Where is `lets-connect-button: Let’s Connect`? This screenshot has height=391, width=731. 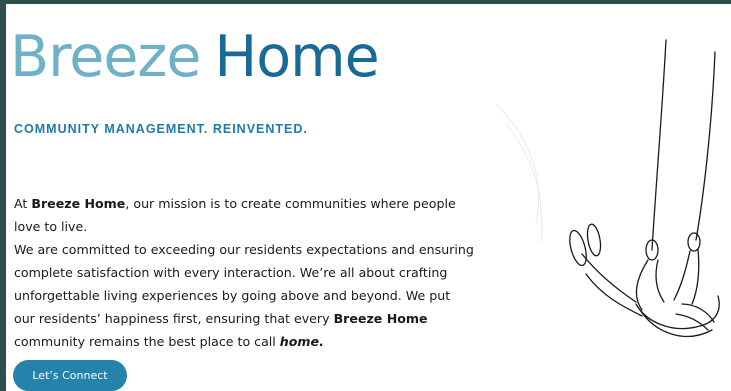
lets-connect-button: Let’s Connect is located at coordinates (70, 375).